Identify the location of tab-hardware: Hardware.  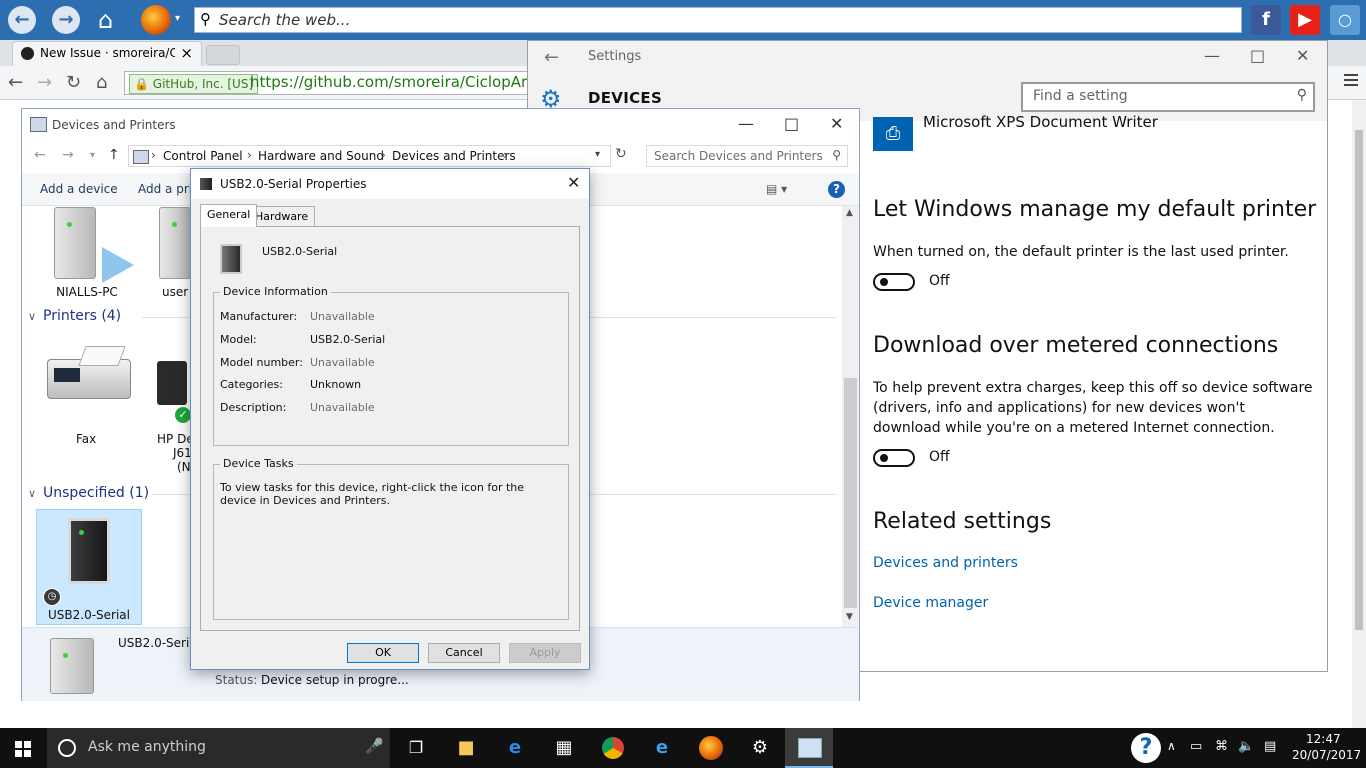
(282, 216).